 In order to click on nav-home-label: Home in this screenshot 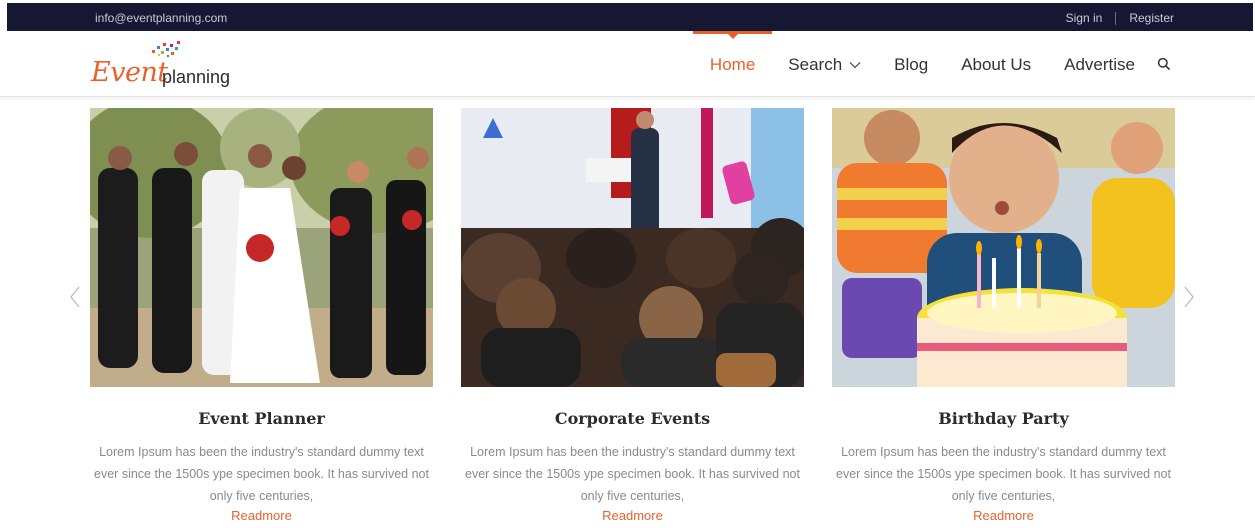, I will do `click(732, 64)`.